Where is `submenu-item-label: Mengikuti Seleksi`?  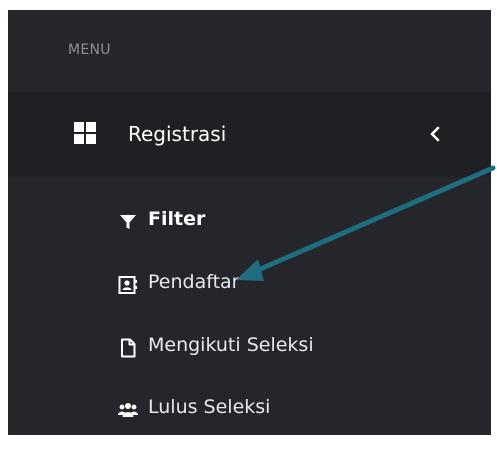
submenu-item-label: Mengikuti Seleksi is located at coordinates (231, 345).